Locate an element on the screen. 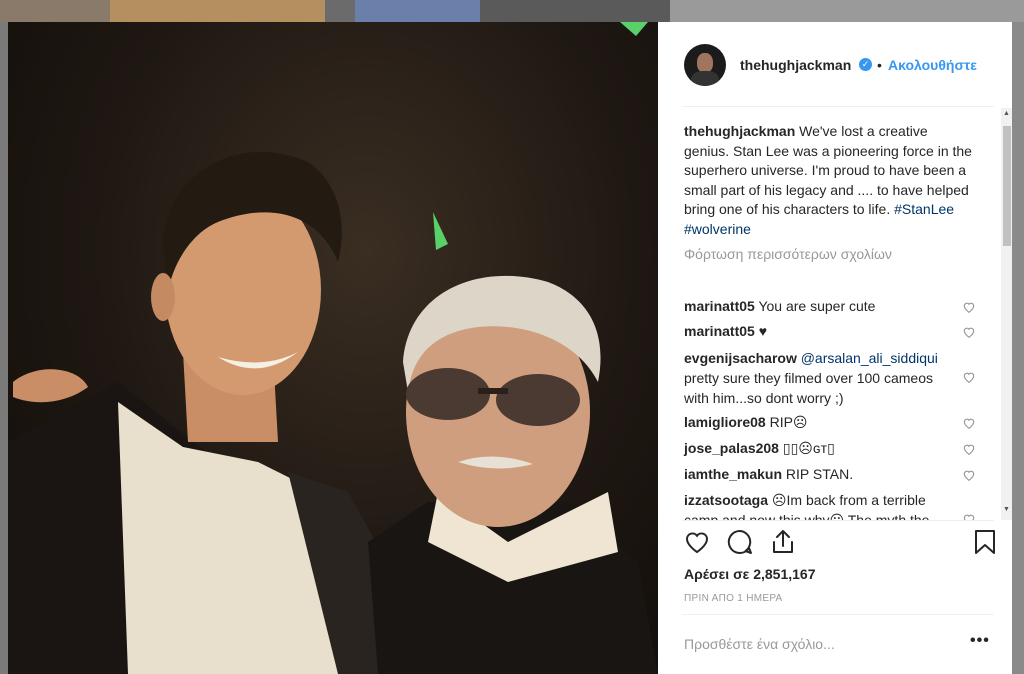 The image size is (1024, 674). hashtag-wolverine: #wolverine is located at coordinates (717, 229).